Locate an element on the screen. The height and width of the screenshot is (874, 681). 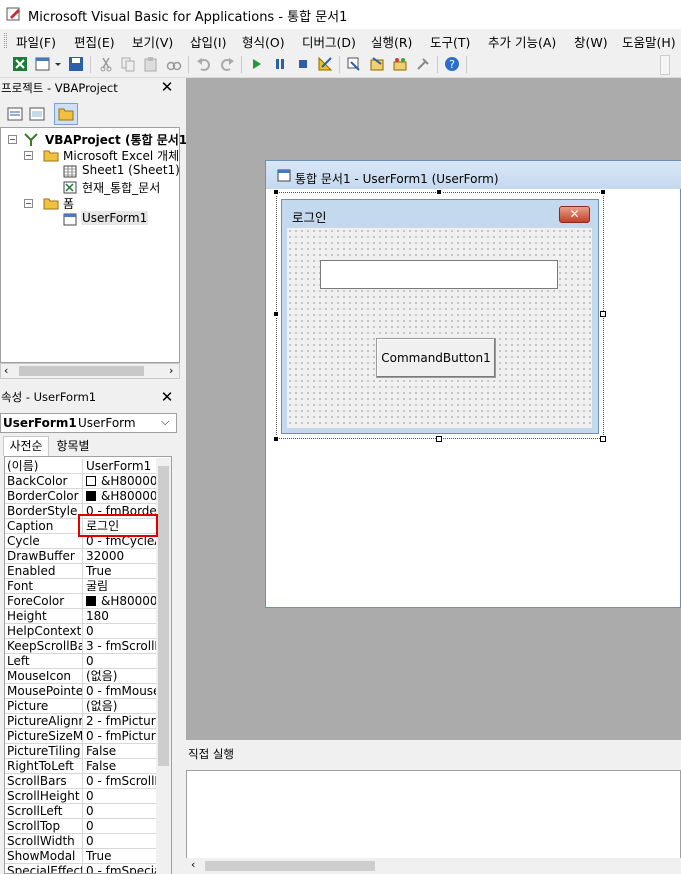
property-row: ScrollLeft 0 is located at coordinates (82, 811).